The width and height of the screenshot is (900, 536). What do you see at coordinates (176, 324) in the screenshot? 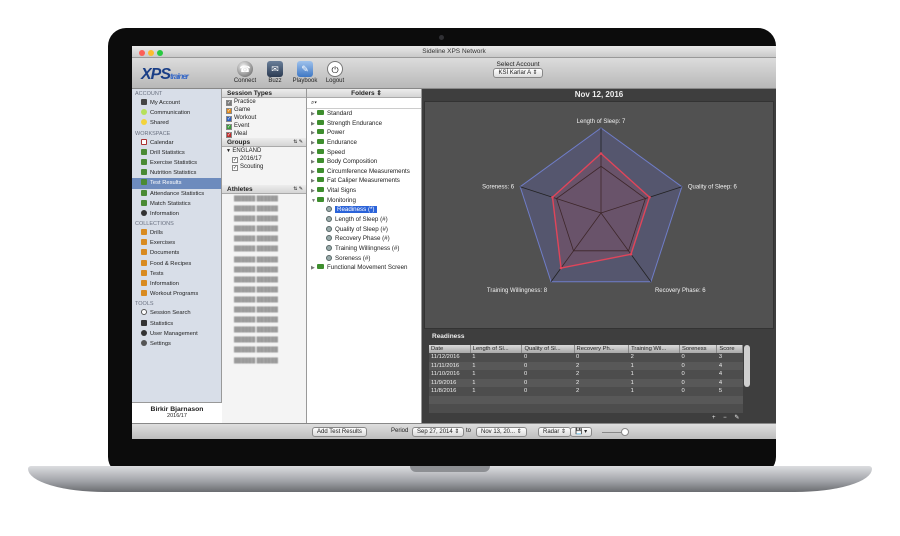
I see `sidebar-item-statistics: Statistics` at bounding box center [176, 324].